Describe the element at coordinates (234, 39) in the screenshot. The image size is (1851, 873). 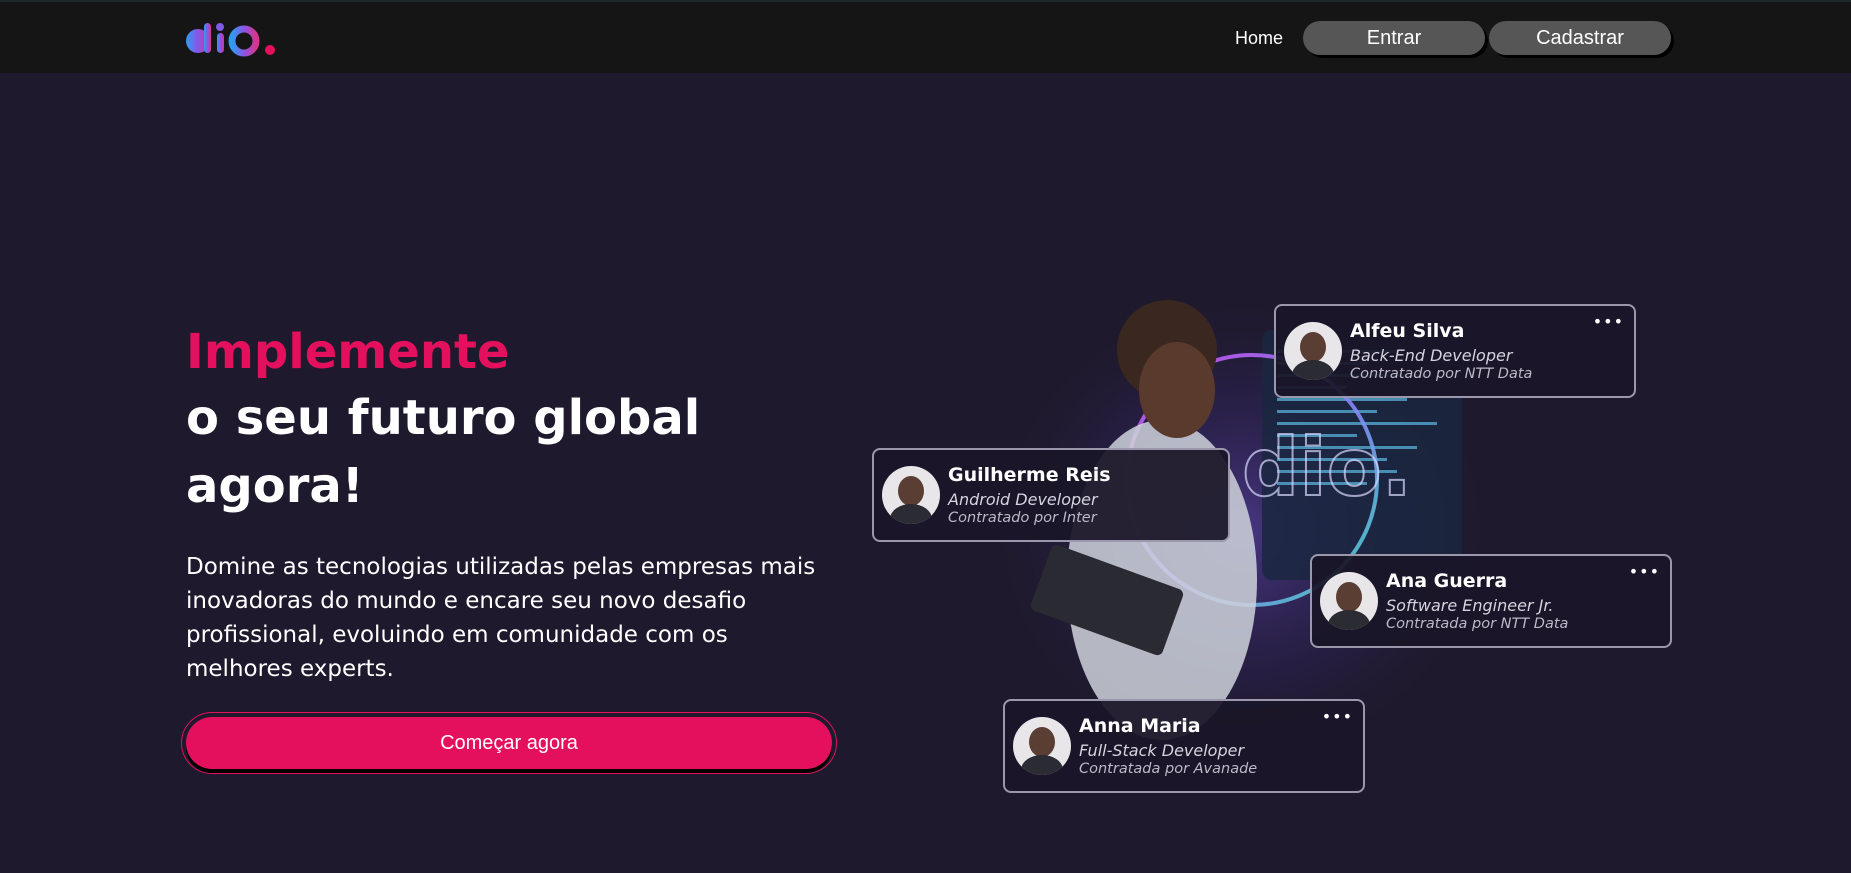
I see `dio-logo` at that location.